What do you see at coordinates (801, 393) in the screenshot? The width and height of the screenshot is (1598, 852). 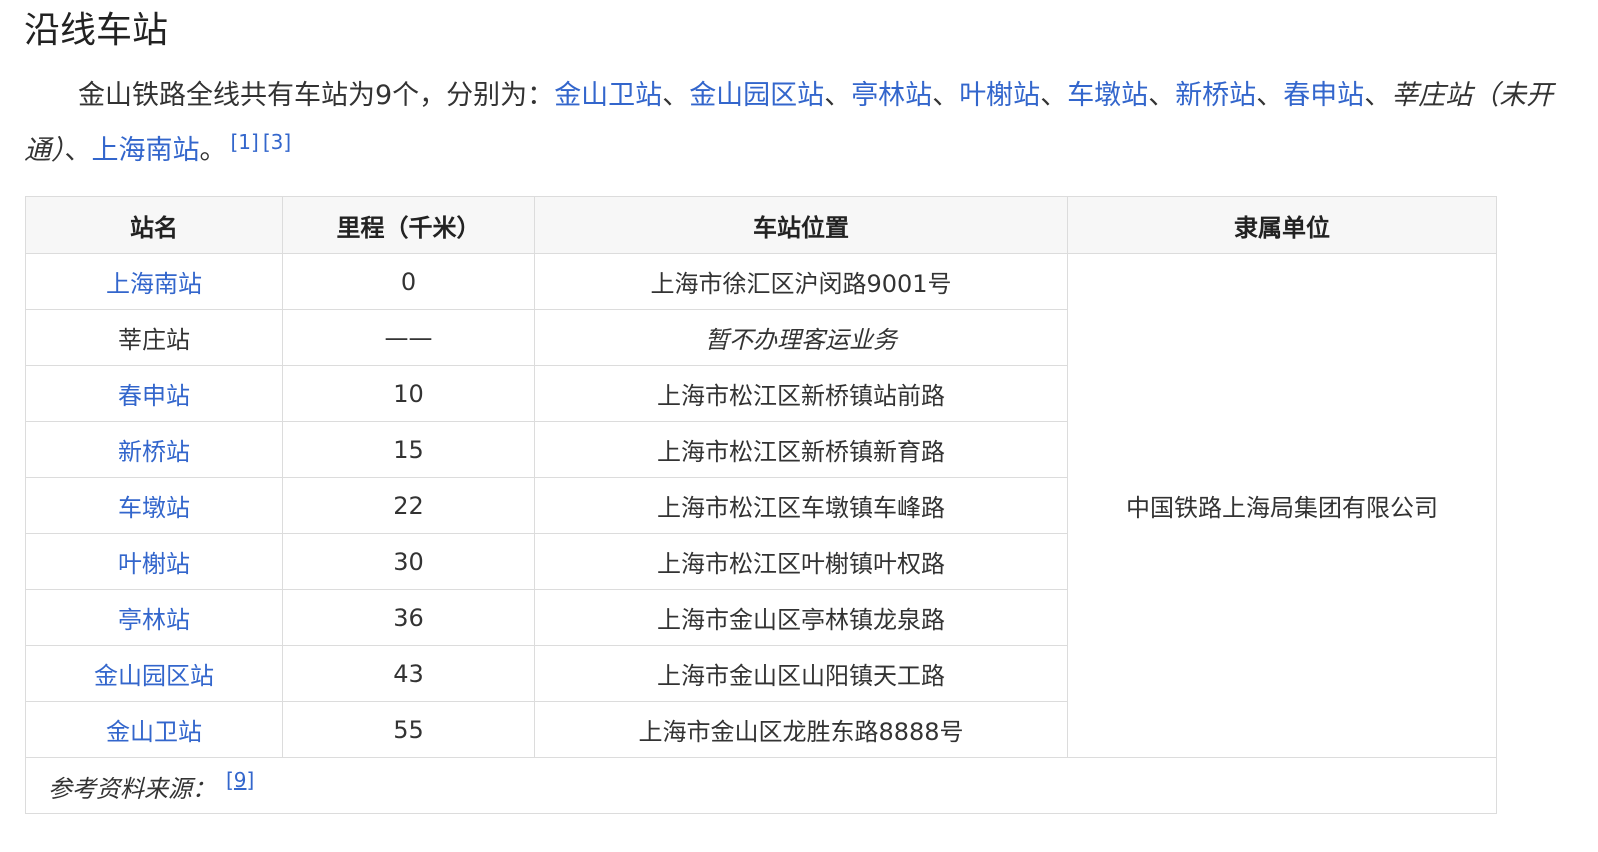 I see `location-cell: 上海市松江区新桥镇站前路` at bounding box center [801, 393].